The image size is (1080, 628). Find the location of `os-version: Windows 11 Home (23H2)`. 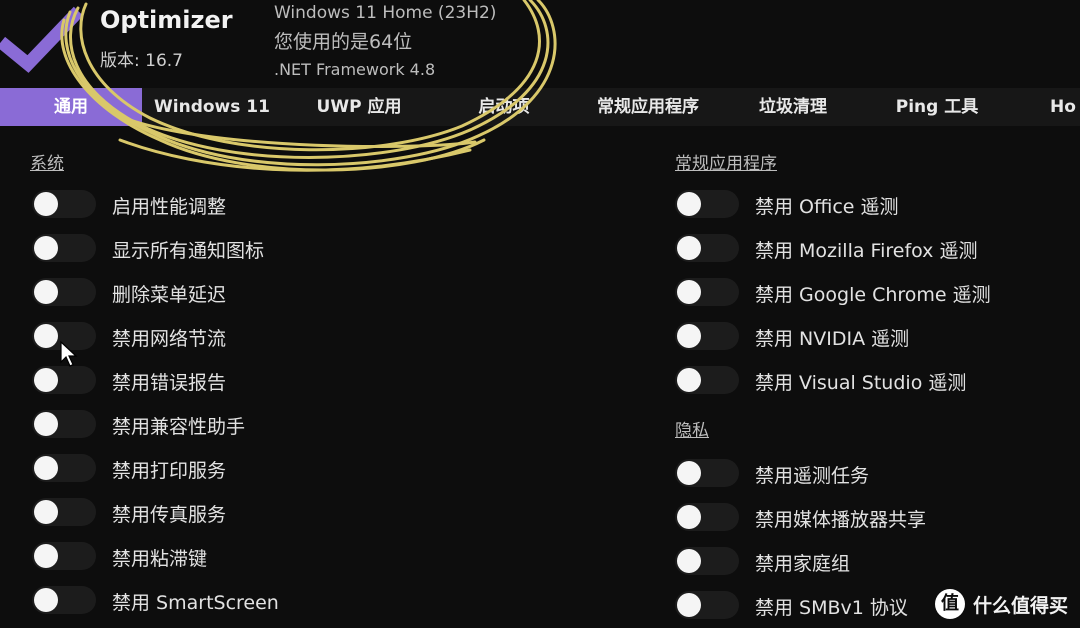

os-version: Windows 11 Home (23H2) is located at coordinates (385, 13).